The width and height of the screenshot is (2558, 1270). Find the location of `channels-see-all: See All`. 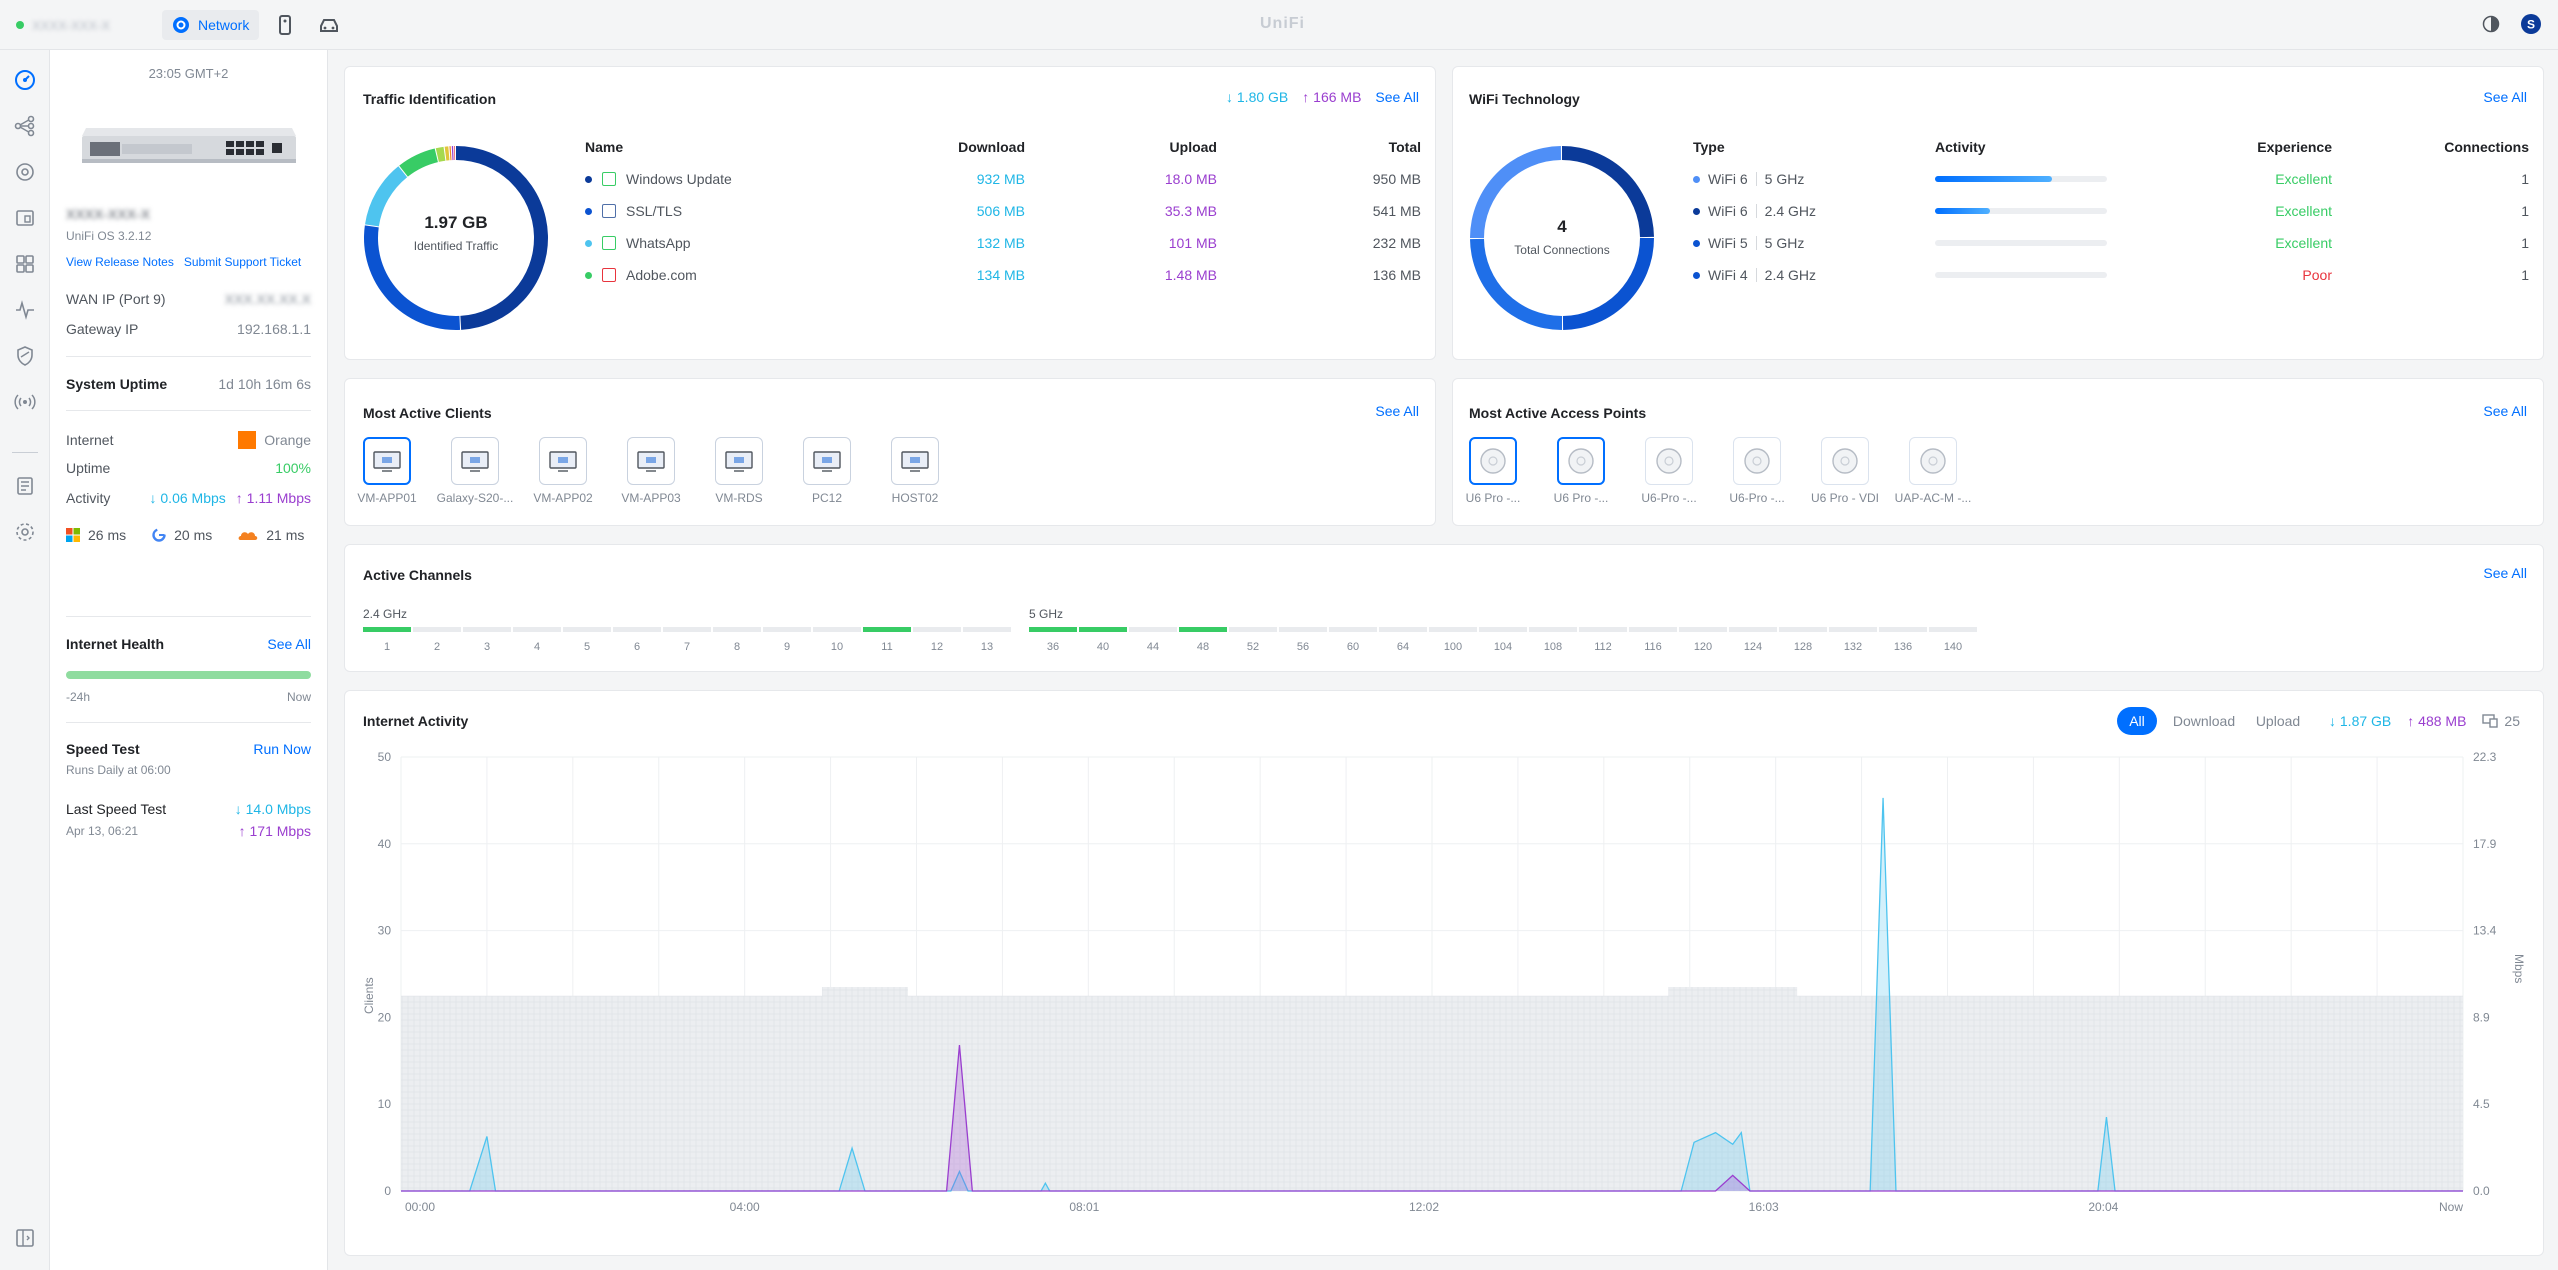

channels-see-all: See All is located at coordinates (2505, 573).